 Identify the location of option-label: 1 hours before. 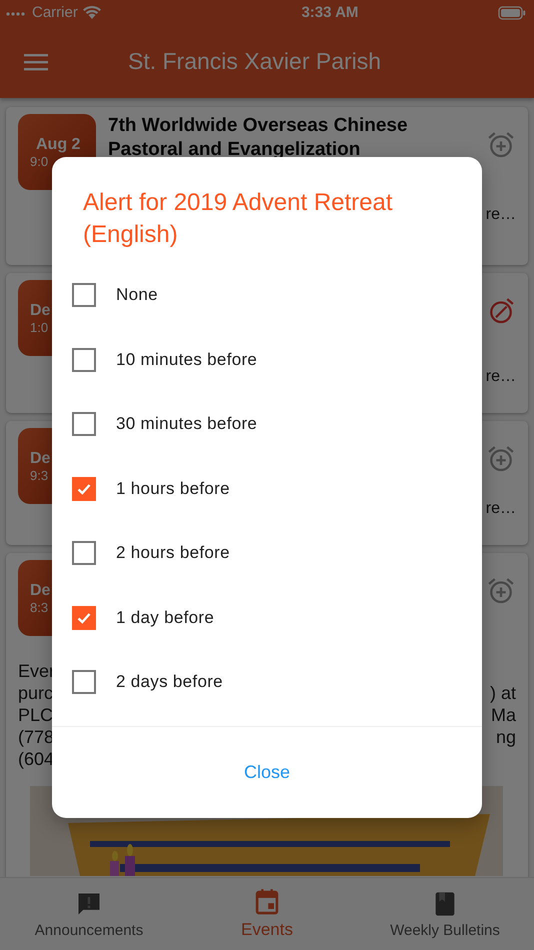
(173, 488).